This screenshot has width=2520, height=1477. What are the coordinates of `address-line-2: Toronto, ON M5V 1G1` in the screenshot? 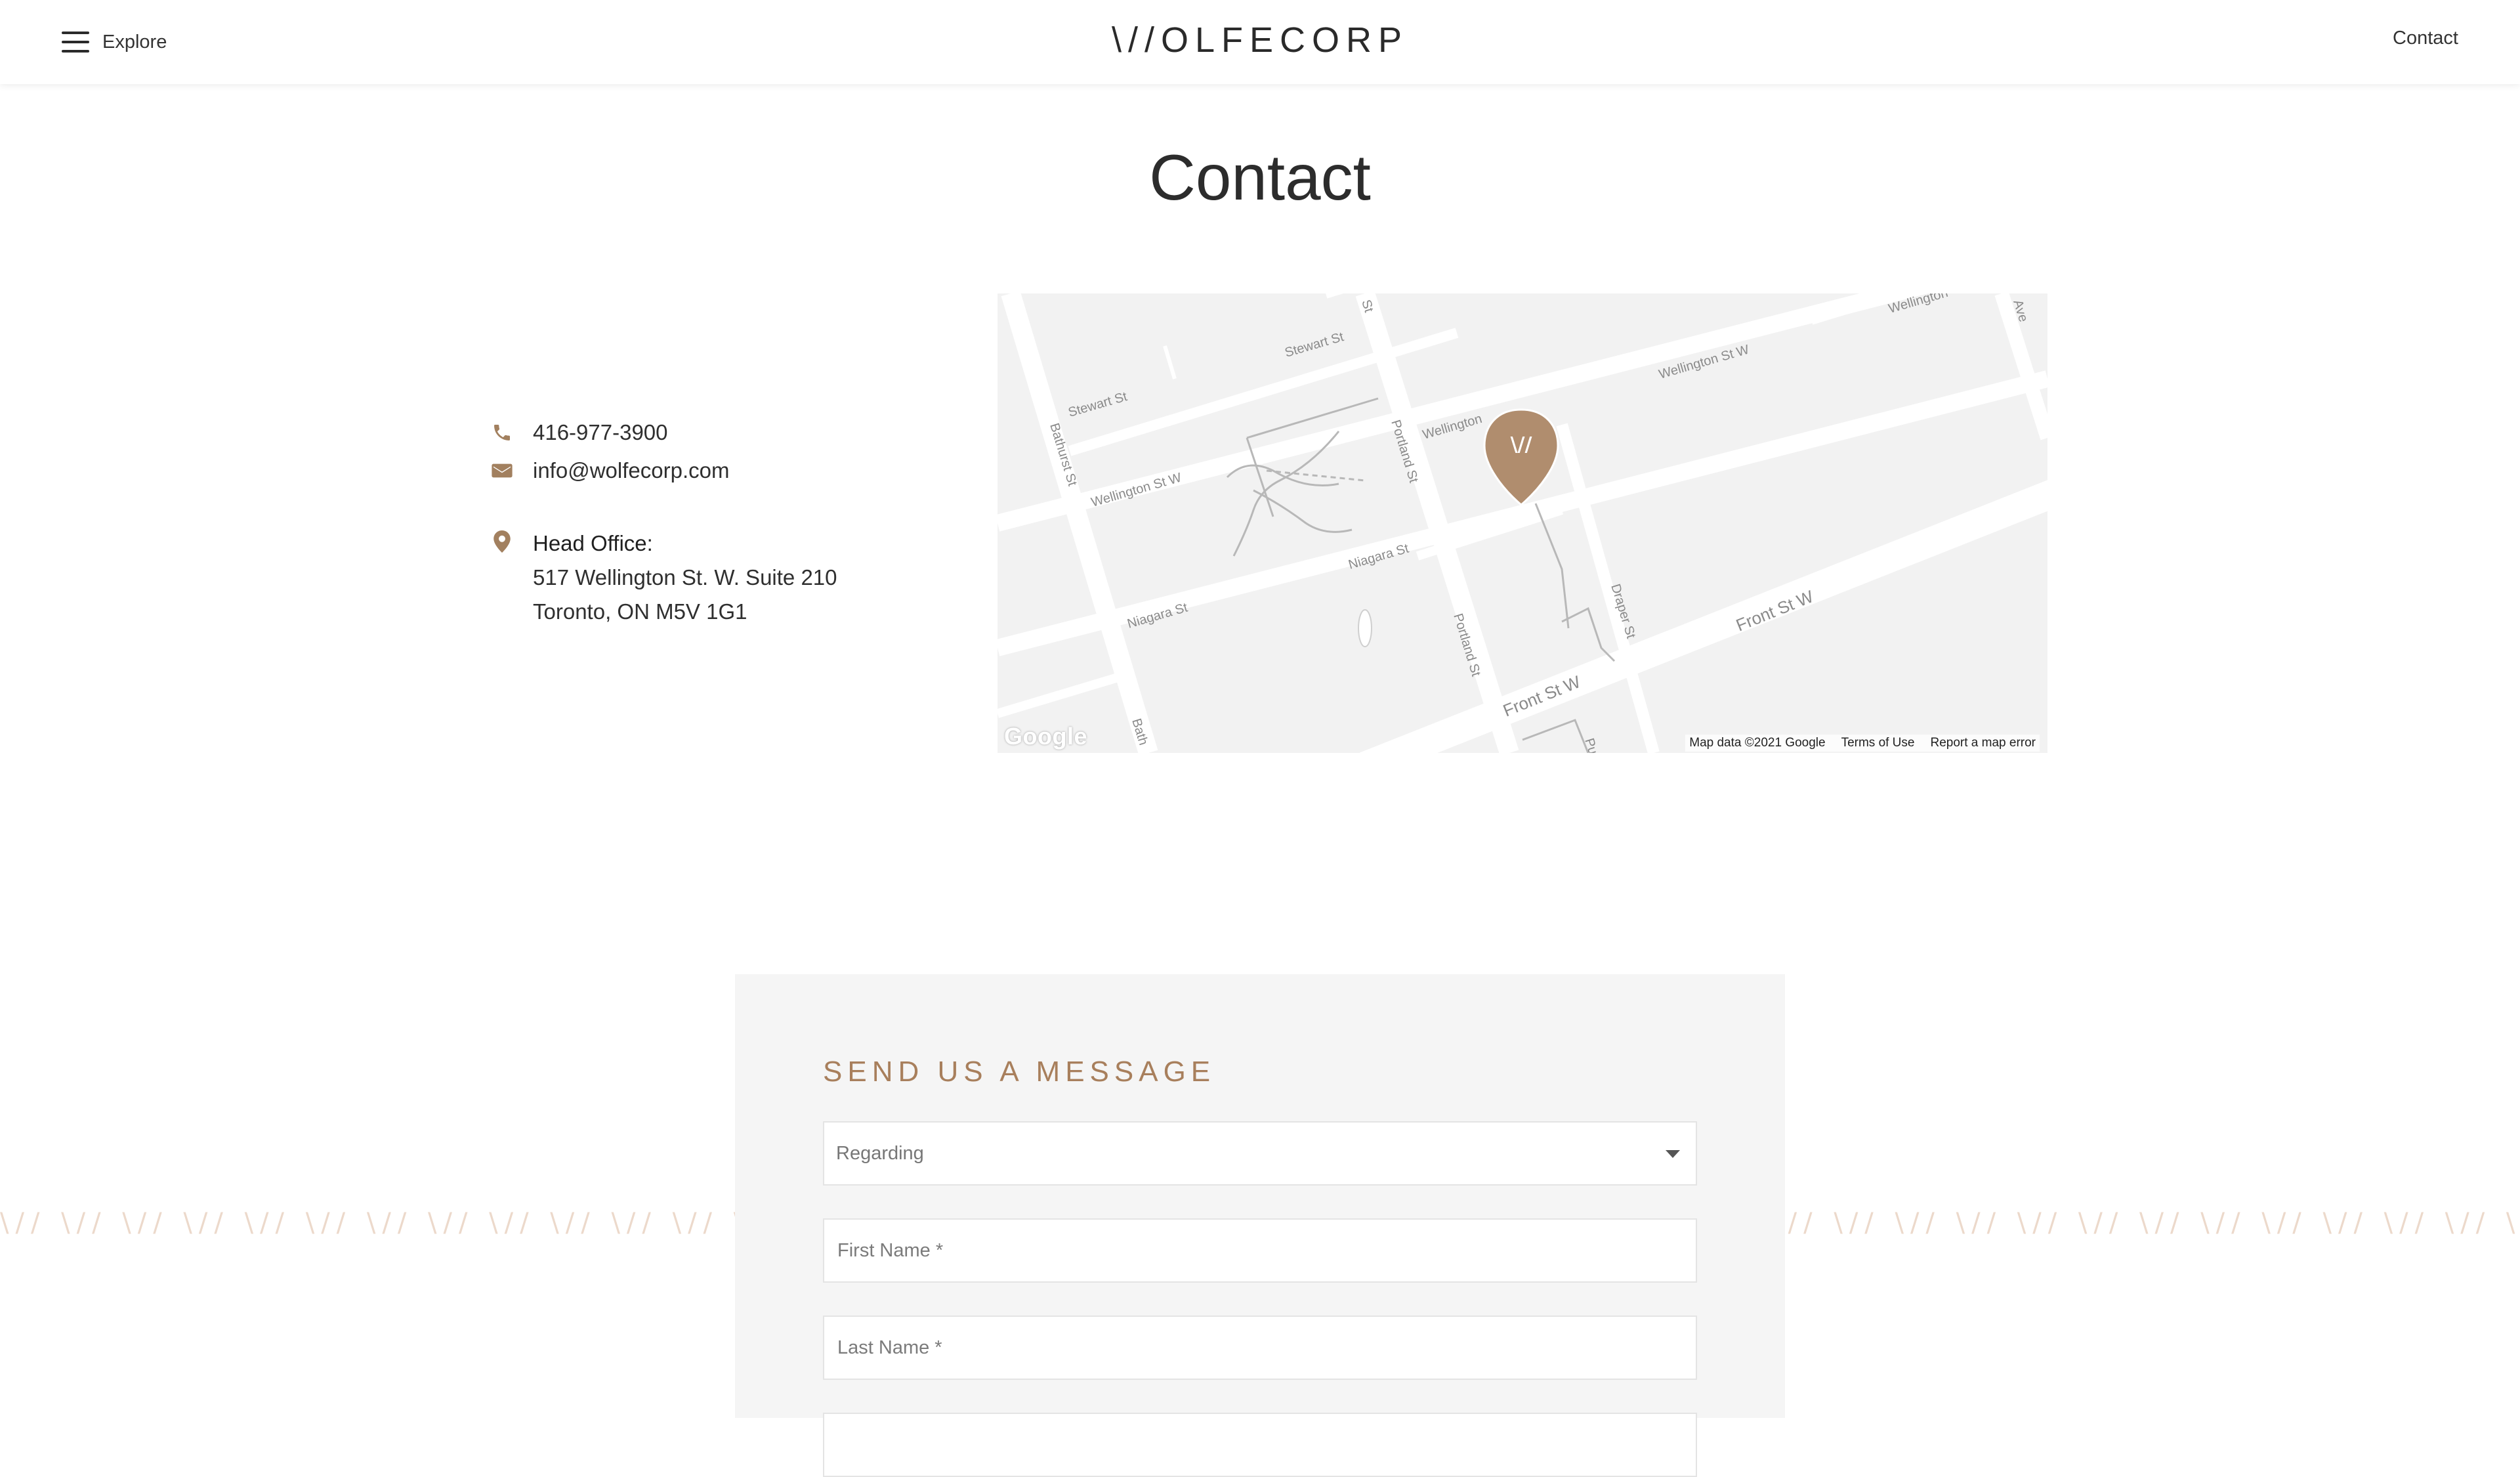 It's located at (640, 611).